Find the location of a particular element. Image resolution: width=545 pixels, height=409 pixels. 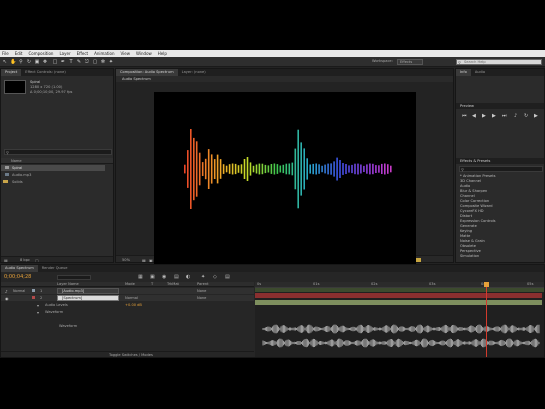

audio-toggle-icon: ♪ is located at coordinates (6, 291).